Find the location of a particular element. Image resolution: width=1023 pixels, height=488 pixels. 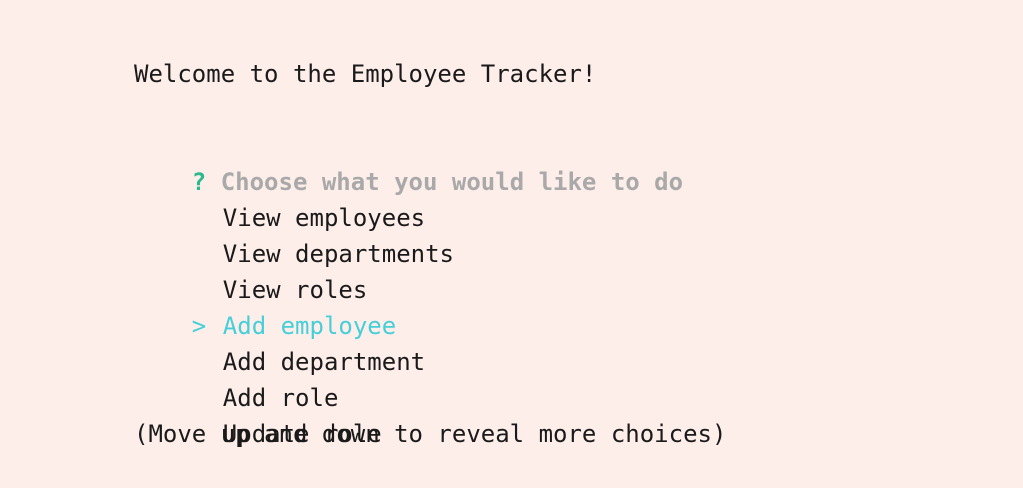

selection-pointer-icon: > is located at coordinates (199, 326).